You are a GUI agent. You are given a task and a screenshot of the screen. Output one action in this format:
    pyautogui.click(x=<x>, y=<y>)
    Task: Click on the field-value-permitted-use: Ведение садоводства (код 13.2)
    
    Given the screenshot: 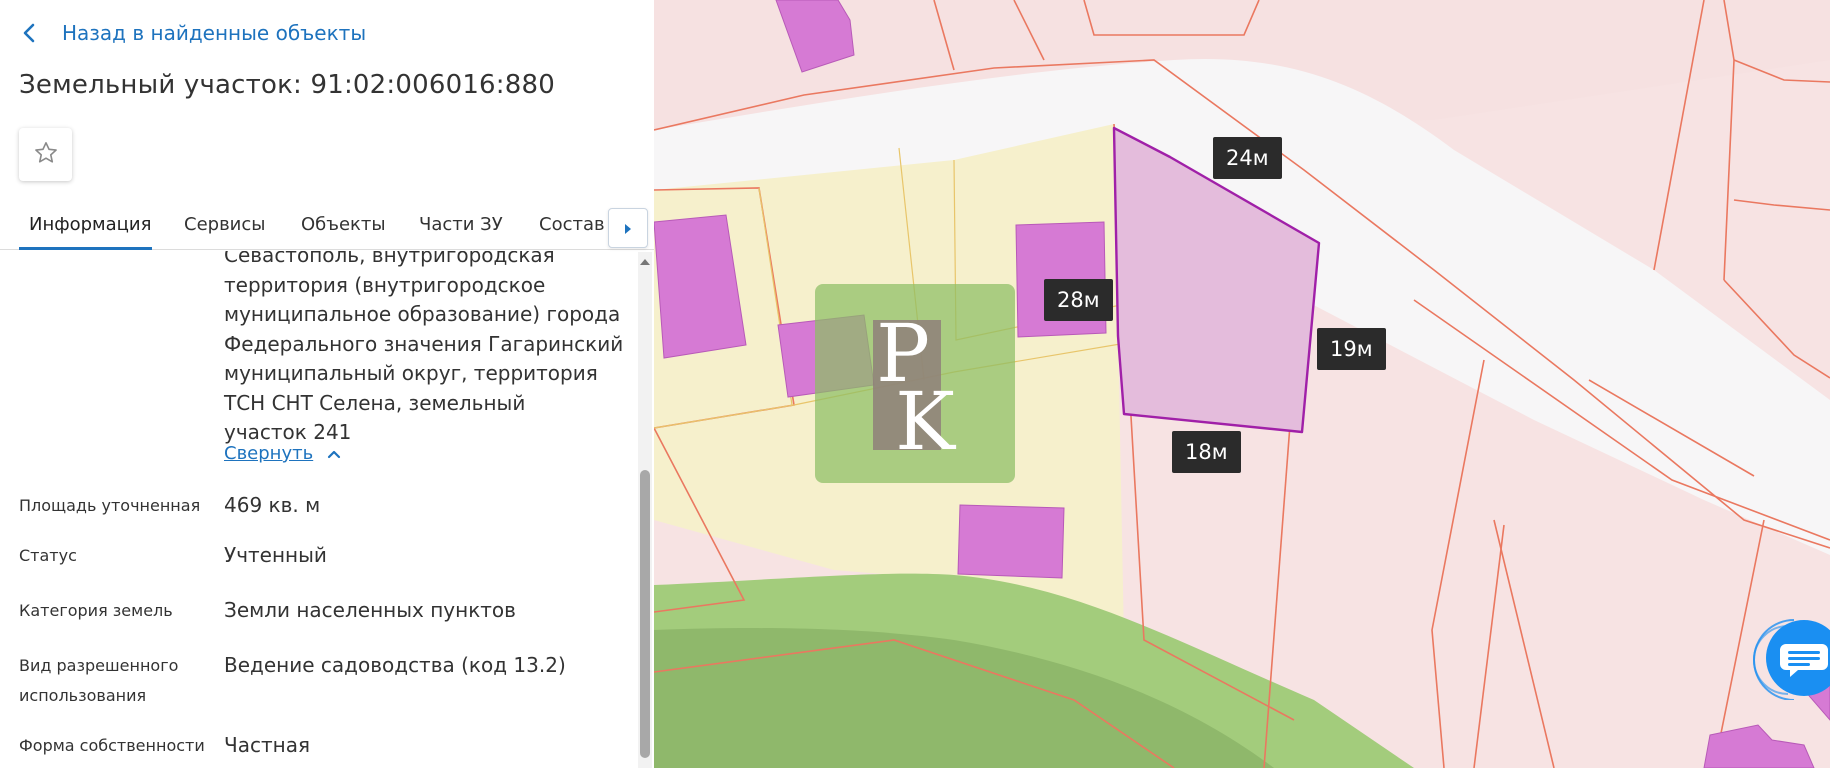 What is the action you would take?
    pyautogui.click(x=395, y=665)
    